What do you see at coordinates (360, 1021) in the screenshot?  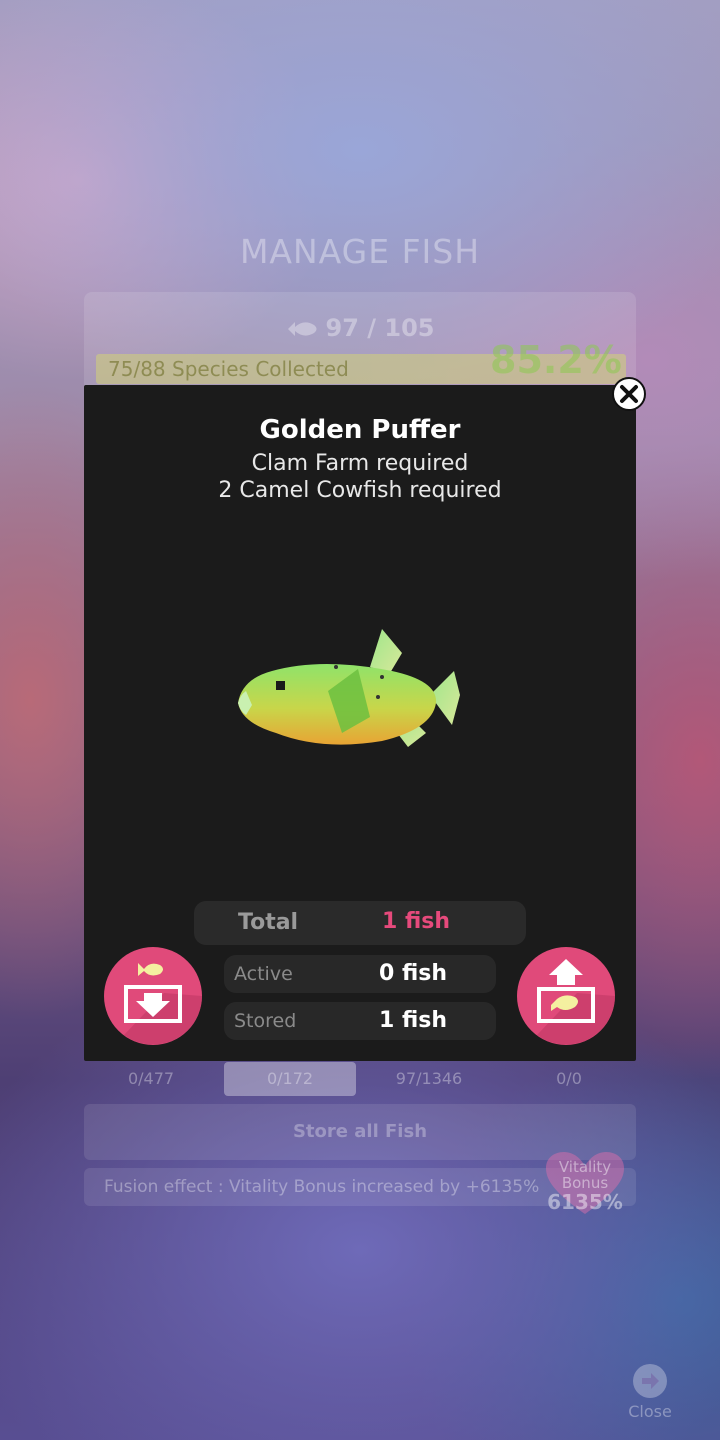 I see `stored-stat: Stored 1 fish` at bounding box center [360, 1021].